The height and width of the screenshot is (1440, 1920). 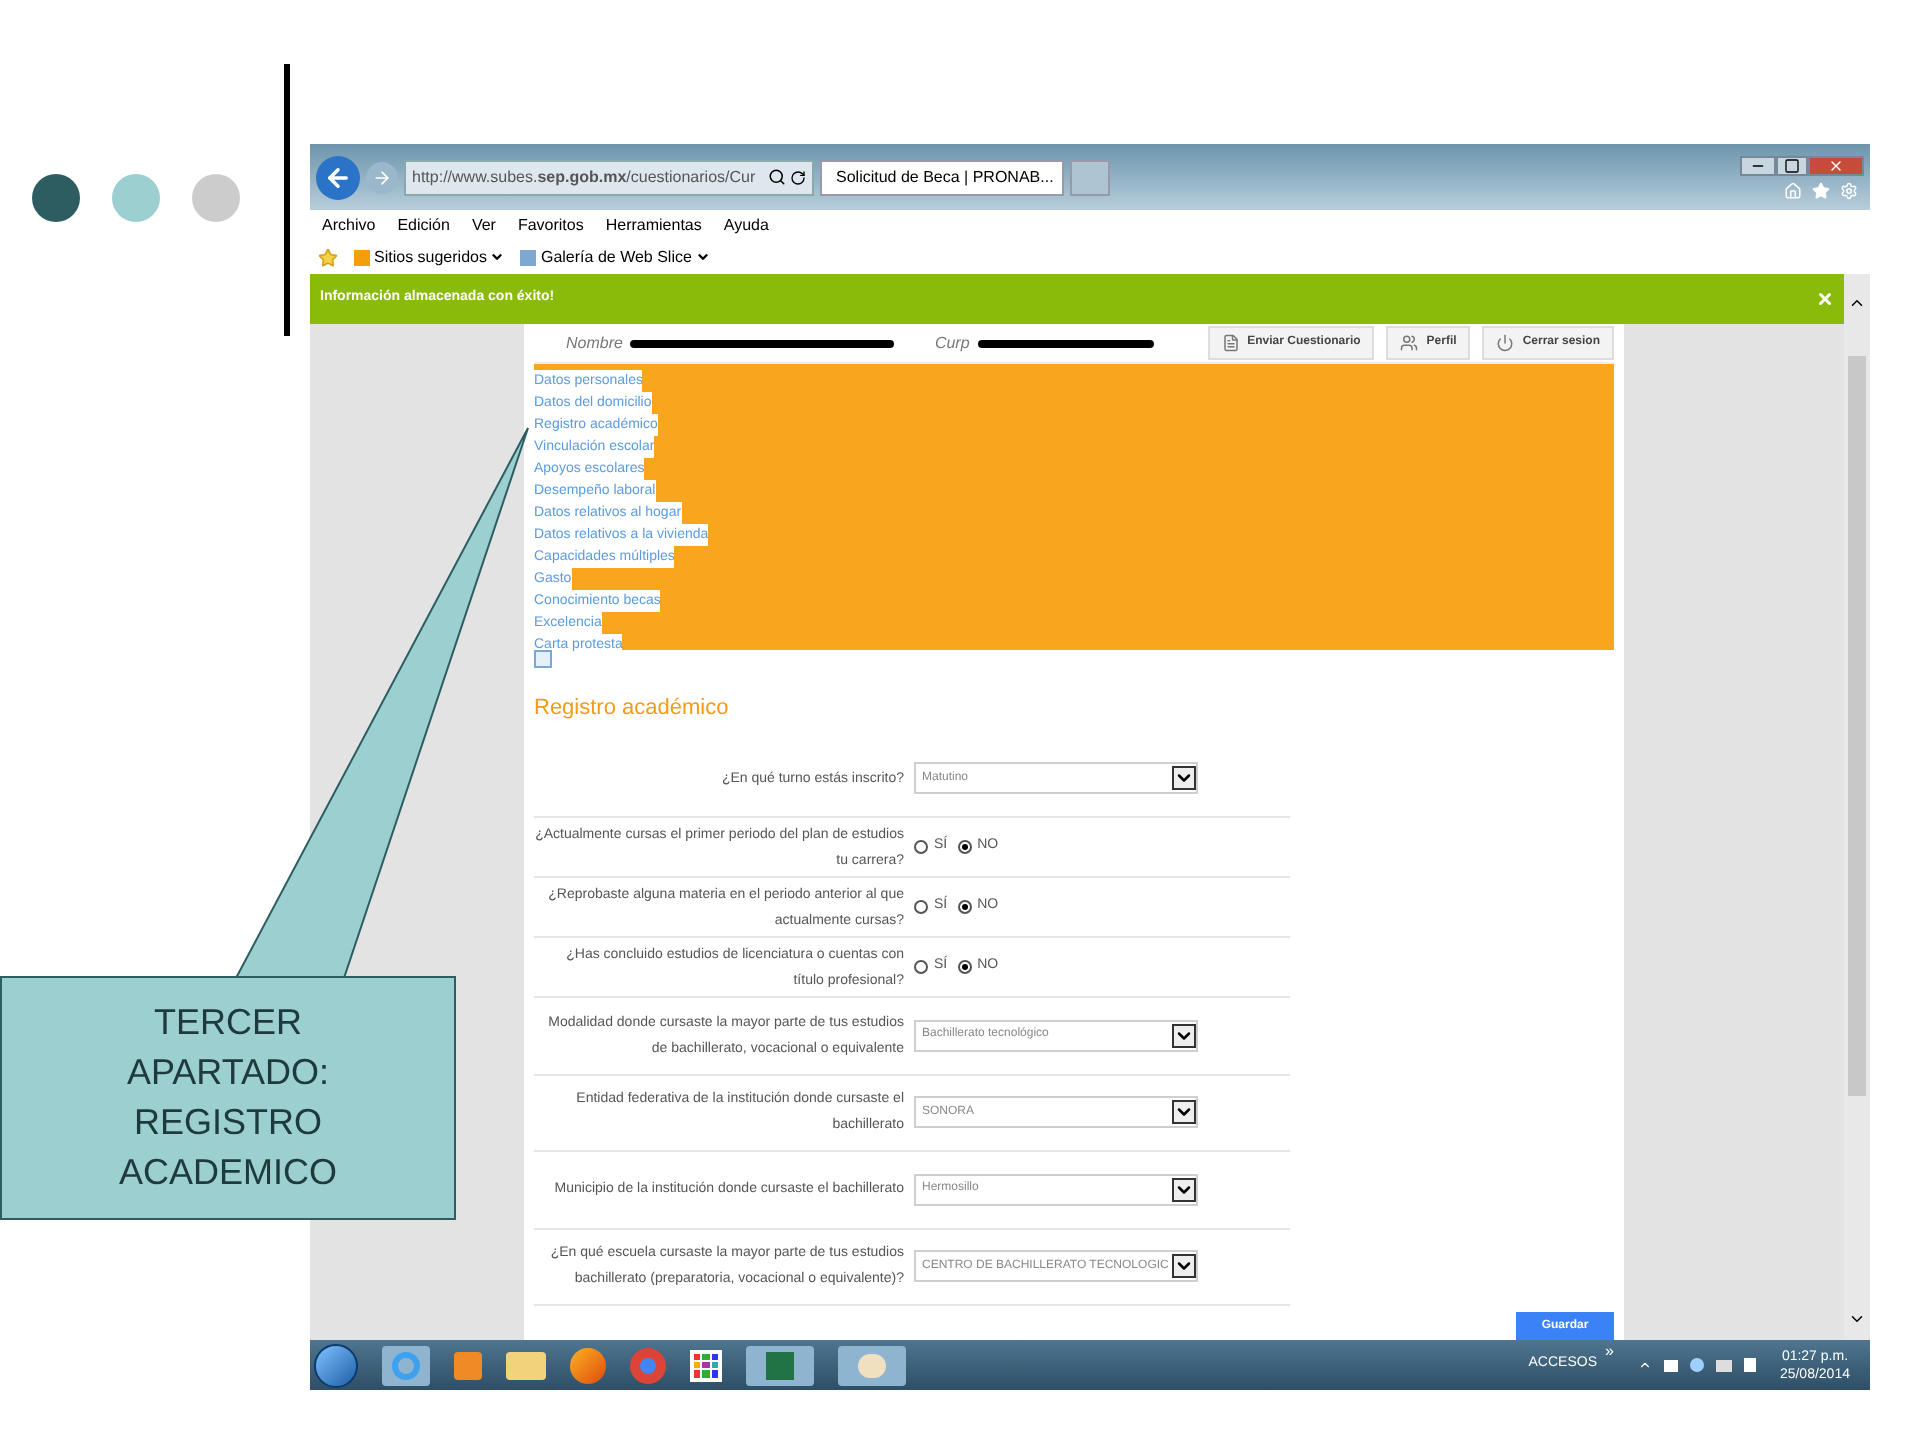 I want to click on favorites-link: Galería de Web Slice, so click(x=615, y=257).